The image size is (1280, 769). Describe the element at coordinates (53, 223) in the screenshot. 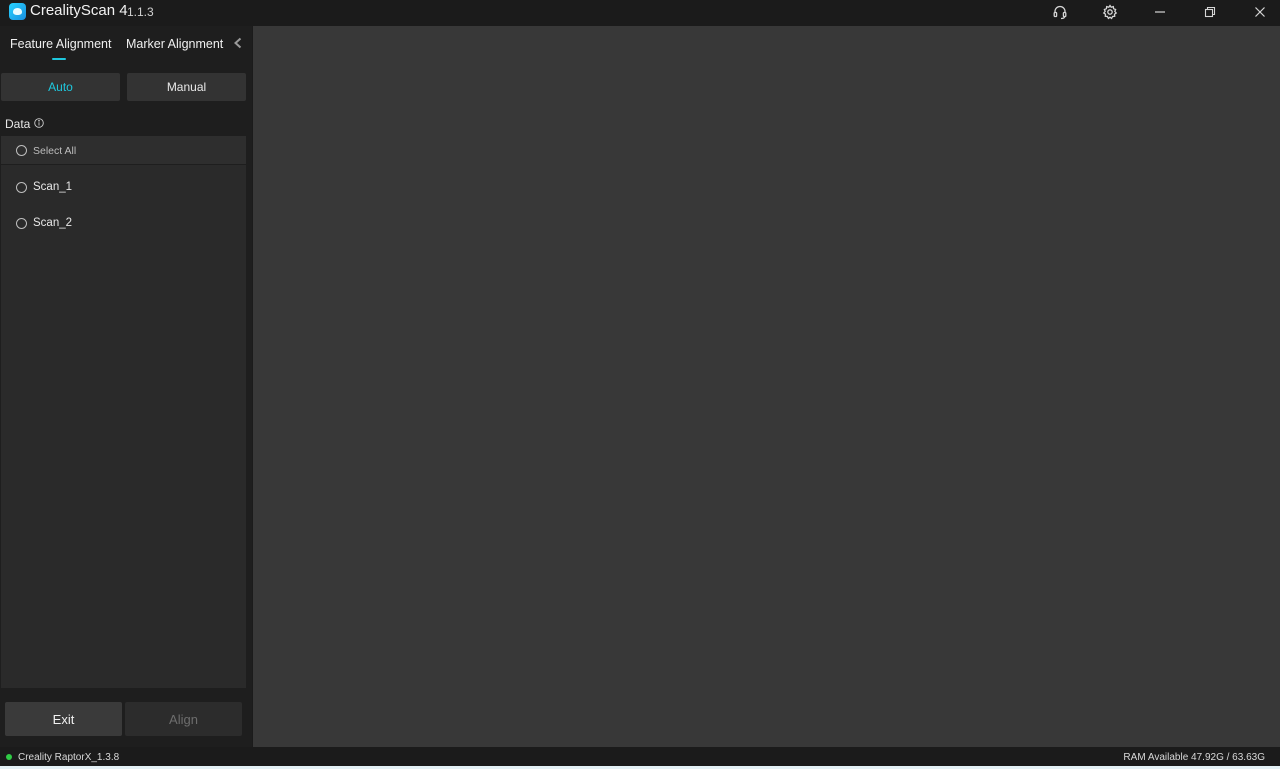

I see `scan-2-label: Scan_2` at that location.